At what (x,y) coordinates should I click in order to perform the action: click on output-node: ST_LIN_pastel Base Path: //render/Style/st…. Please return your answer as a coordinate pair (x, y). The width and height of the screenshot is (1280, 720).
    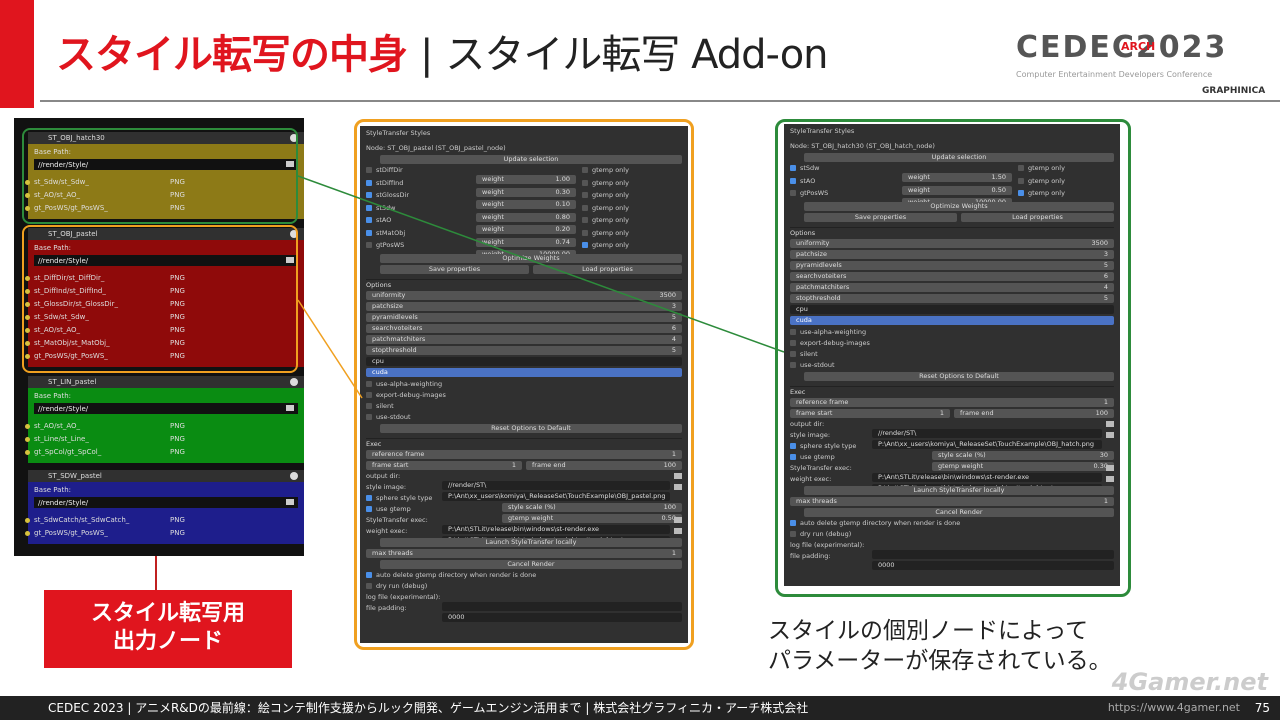
    Looking at the image, I should click on (164, 419).